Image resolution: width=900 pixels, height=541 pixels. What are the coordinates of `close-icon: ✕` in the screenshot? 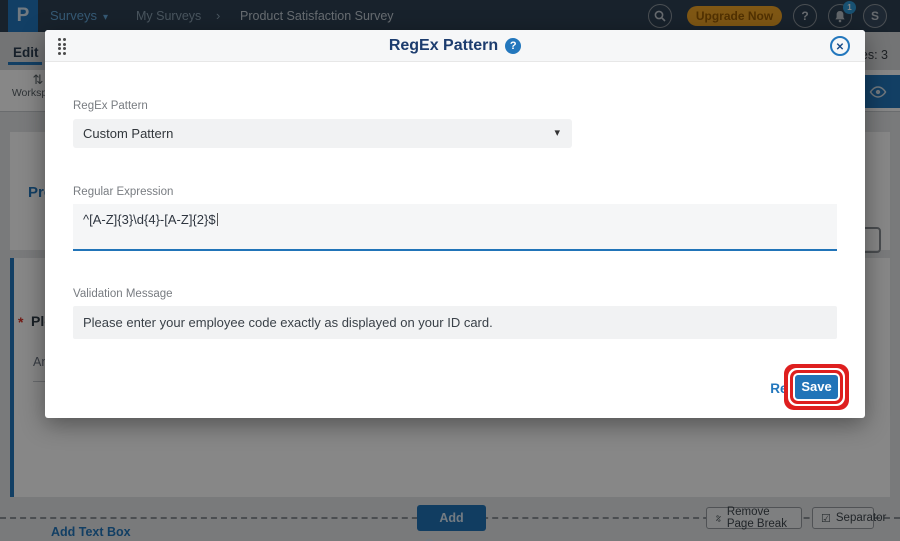 It's located at (840, 47).